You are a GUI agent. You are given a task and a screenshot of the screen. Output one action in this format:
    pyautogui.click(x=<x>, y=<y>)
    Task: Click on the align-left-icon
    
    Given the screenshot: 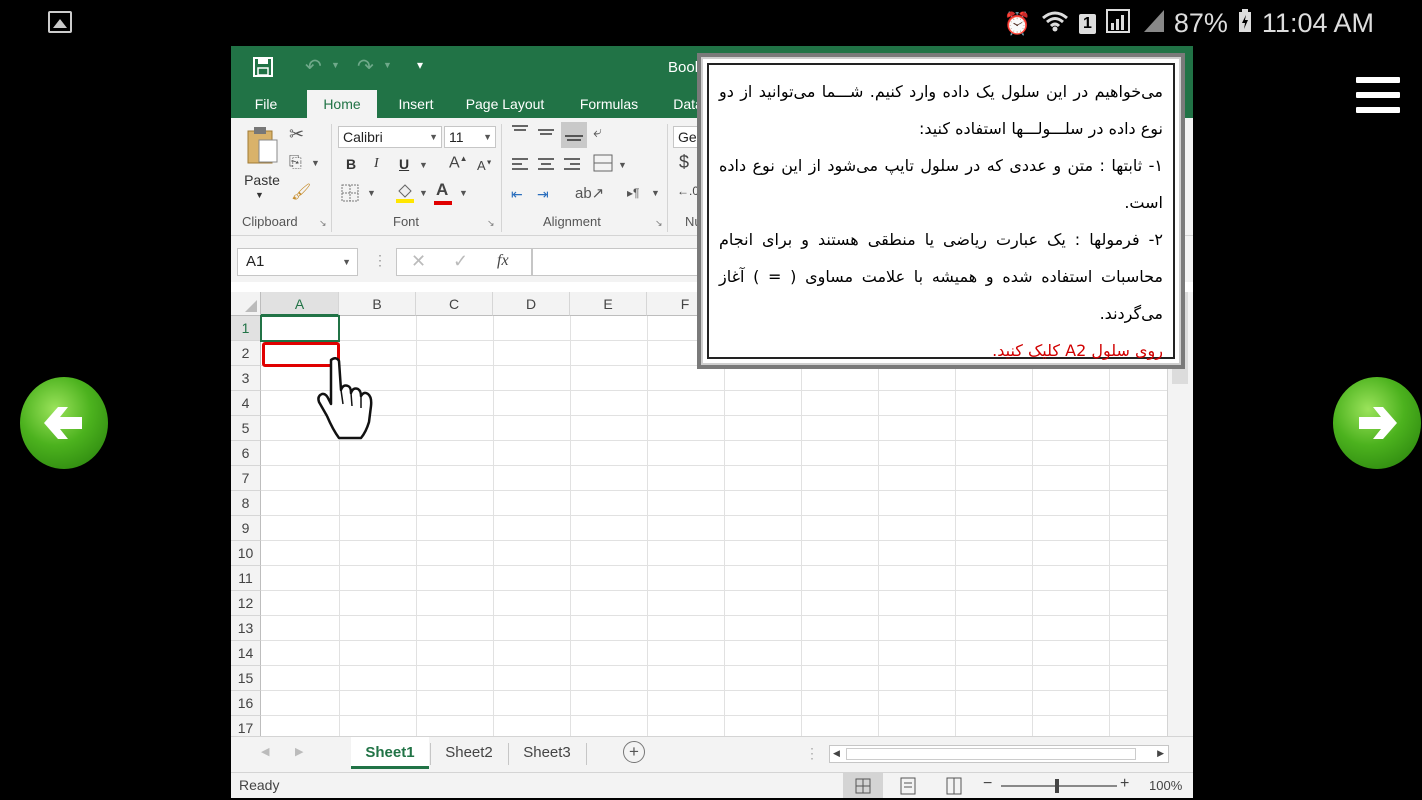 What is the action you would take?
    pyautogui.click(x=520, y=166)
    